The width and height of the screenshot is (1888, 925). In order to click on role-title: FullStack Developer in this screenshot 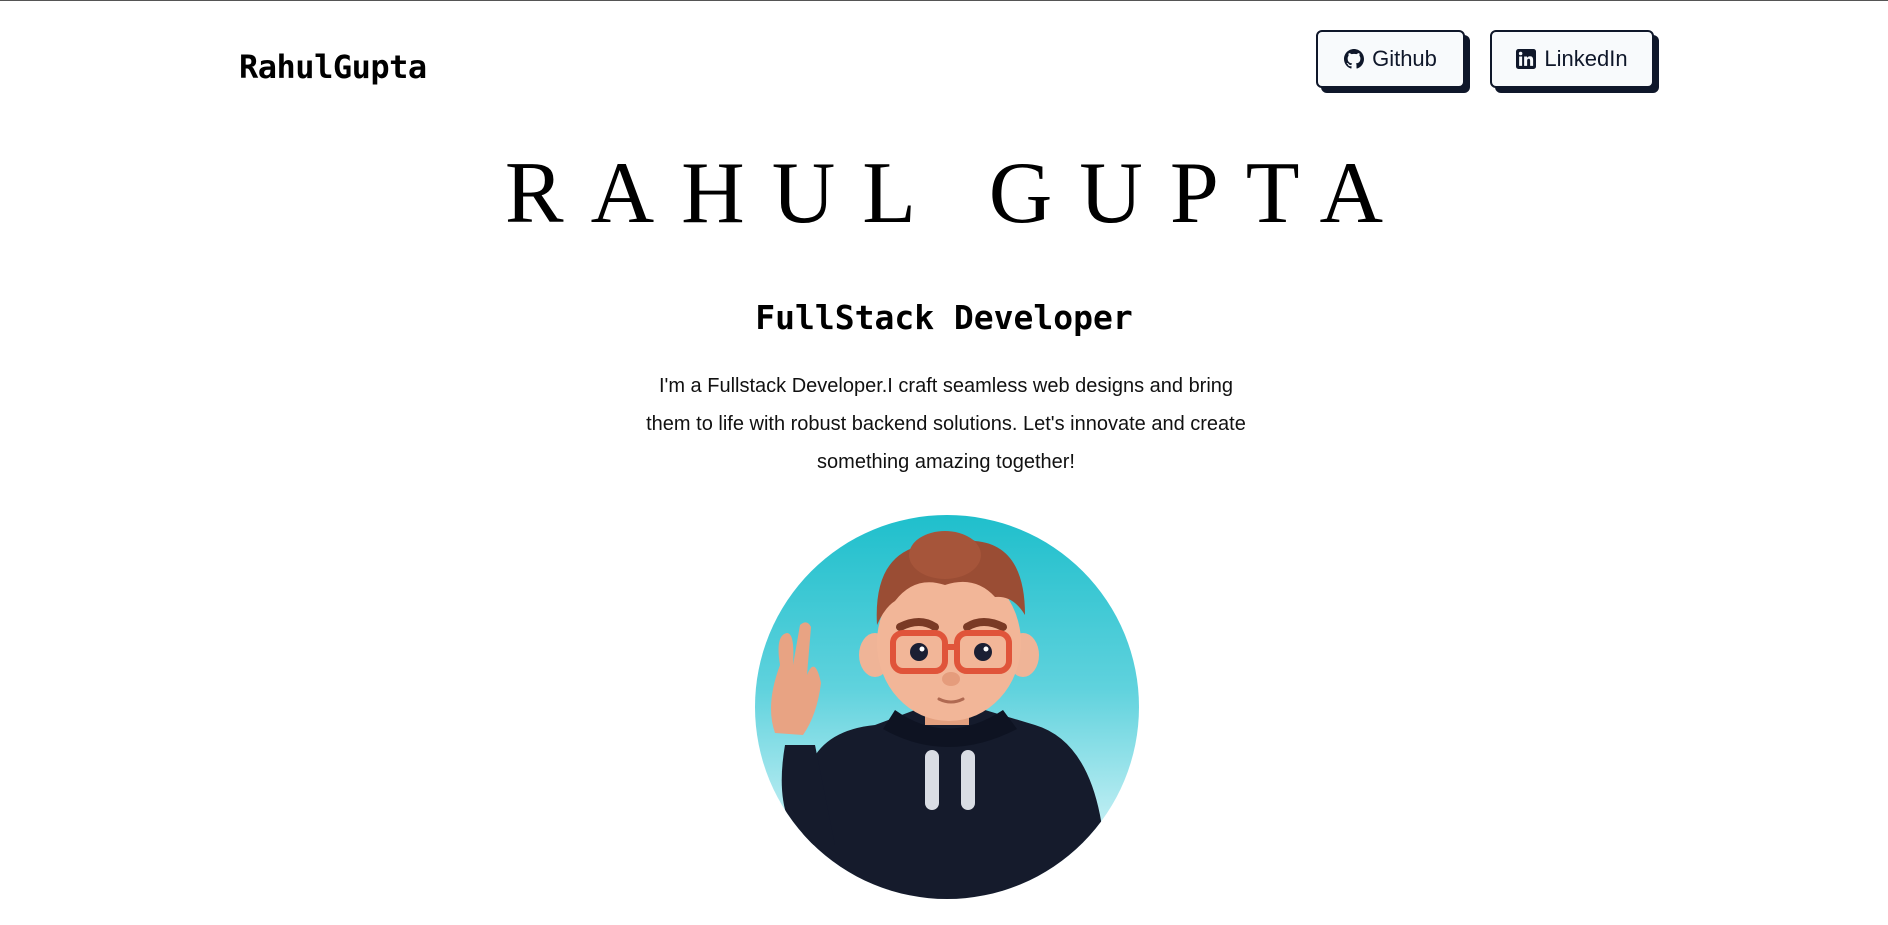, I will do `click(944, 317)`.